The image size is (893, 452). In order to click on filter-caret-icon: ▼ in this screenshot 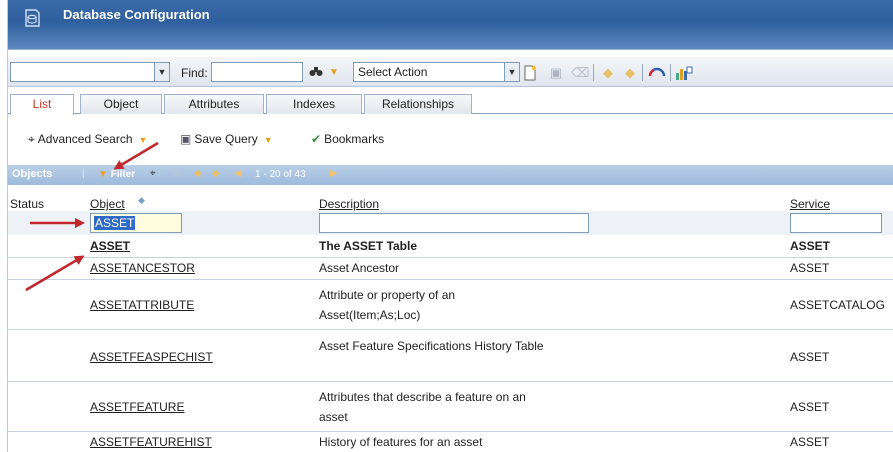, I will do `click(103, 174)`.